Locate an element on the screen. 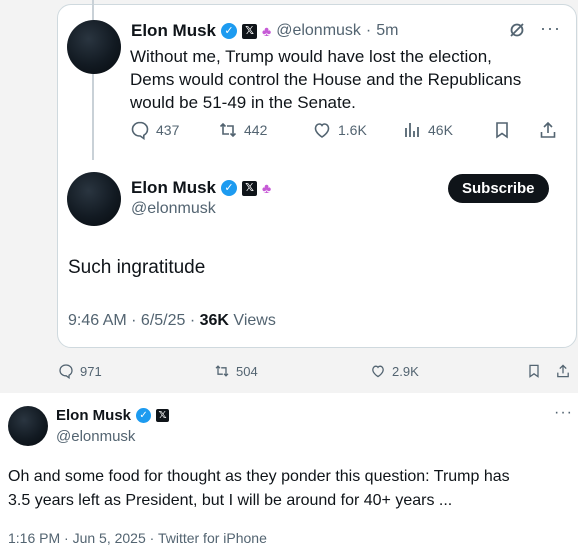  reply-header: Elon Musk ✓ 𝕏 ♣ @elonmusk · 5m is located at coordinates (264, 31).